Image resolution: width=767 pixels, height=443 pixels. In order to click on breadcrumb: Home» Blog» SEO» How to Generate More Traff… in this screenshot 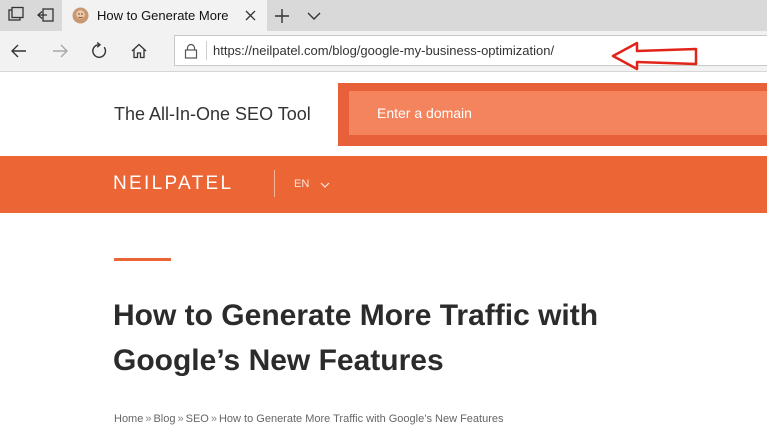, I will do `click(308, 419)`.